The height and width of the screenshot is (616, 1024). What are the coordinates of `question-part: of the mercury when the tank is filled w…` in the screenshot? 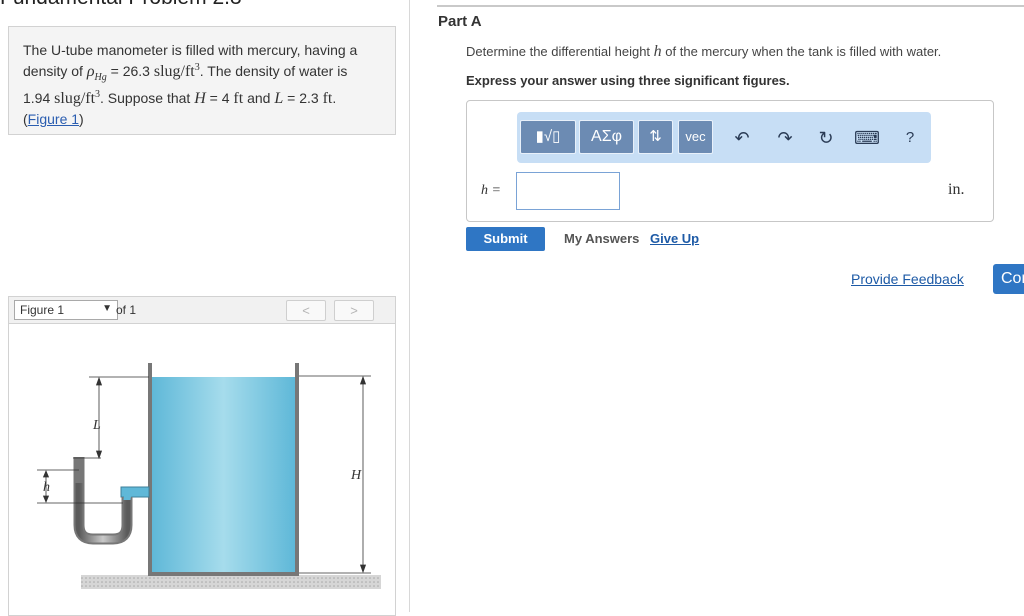 It's located at (801, 51).